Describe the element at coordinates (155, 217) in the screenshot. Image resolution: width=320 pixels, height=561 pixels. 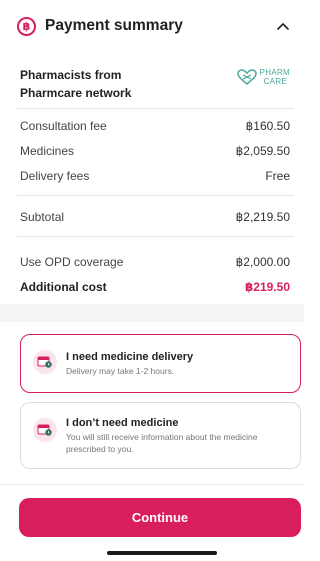
I see `subtotal-row: Subtotal ฿2,219.50` at that location.